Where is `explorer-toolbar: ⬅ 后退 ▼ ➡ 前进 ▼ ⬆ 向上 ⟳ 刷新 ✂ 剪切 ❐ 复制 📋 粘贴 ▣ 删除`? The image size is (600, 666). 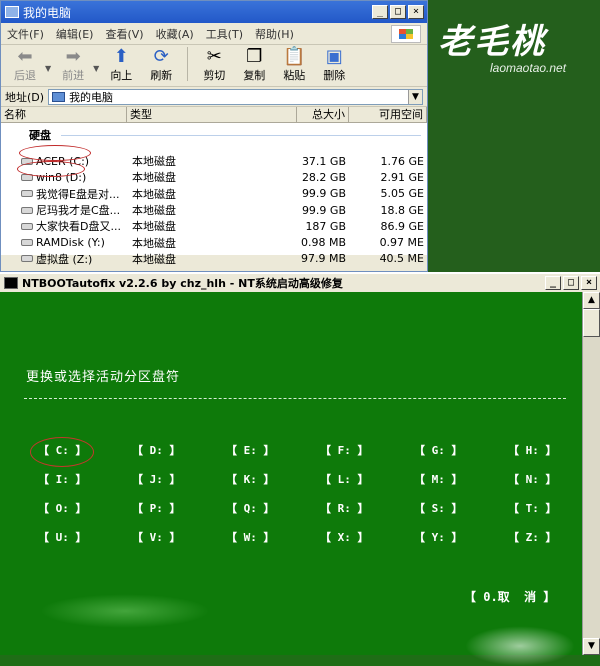 explorer-toolbar: ⬅ 后退 ▼ ➡ 前进 ▼ ⬆ 向上 ⟳ 刷新 ✂ 剪切 ❐ 复制 📋 粘贴 ▣ 删除 is located at coordinates (214, 66).